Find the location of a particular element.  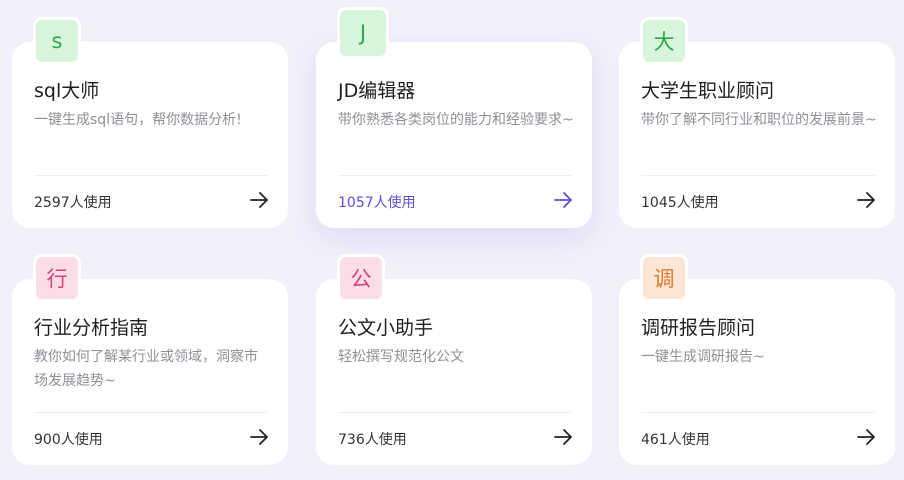

tool-title: 大学生职业顾问 is located at coordinates (708, 91).